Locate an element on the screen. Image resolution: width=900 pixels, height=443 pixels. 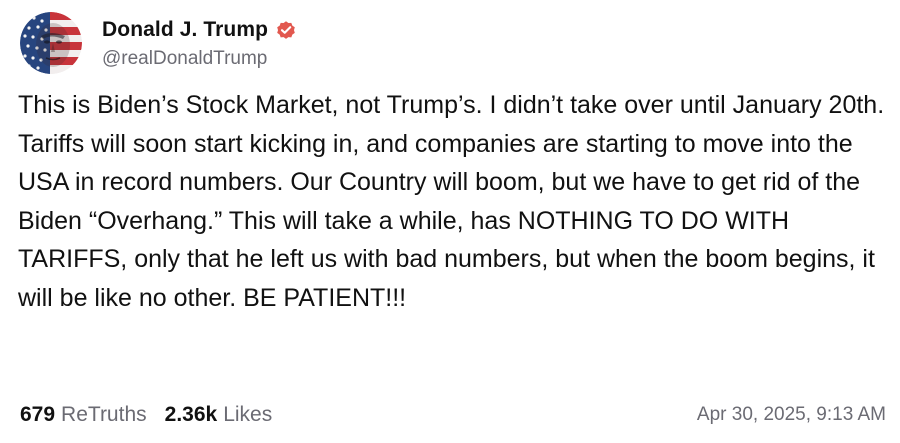
post-header: Donald J. Trump @realDonaldTrump is located at coordinates (158, 43).